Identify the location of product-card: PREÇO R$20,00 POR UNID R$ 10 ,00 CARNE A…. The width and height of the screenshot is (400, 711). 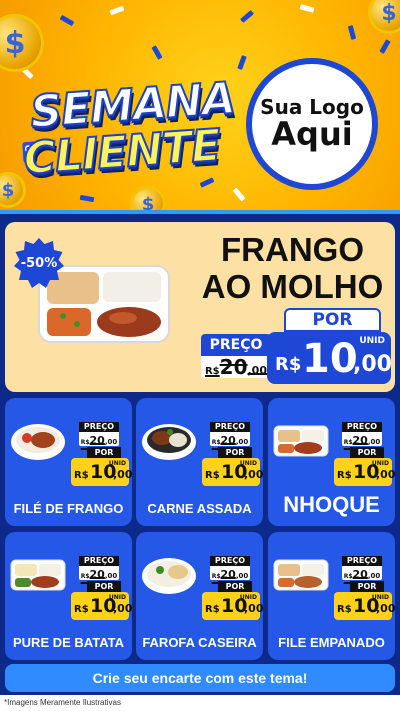
(199, 462).